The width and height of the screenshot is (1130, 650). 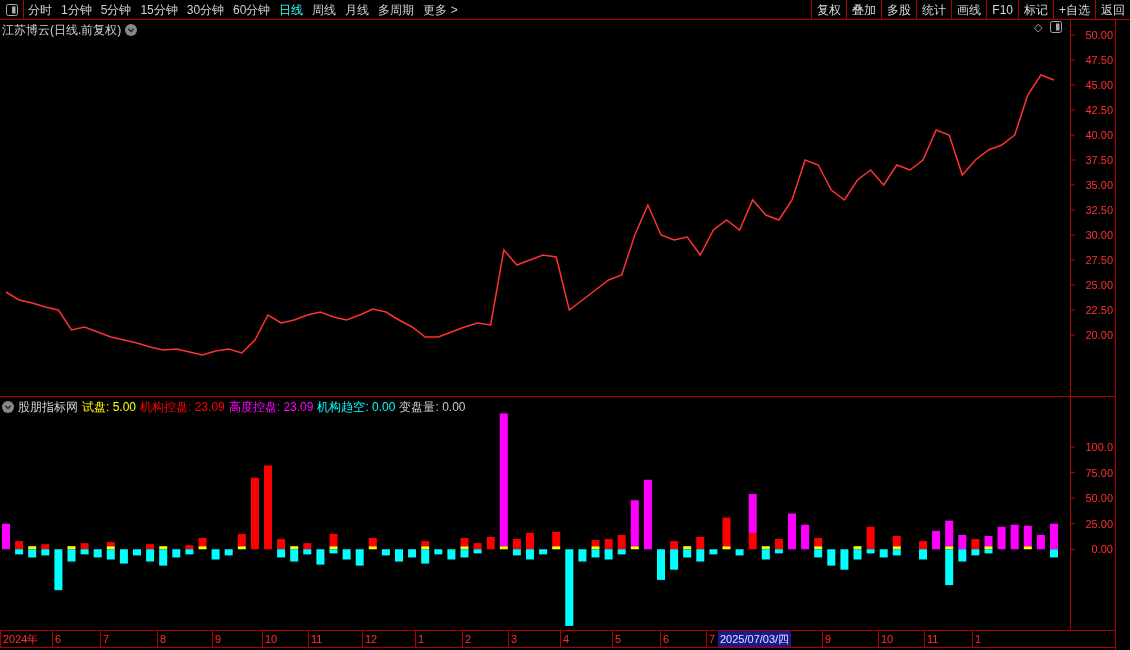 What do you see at coordinates (1099, 210) in the screenshot?
I see `axis-label: 32.50` at bounding box center [1099, 210].